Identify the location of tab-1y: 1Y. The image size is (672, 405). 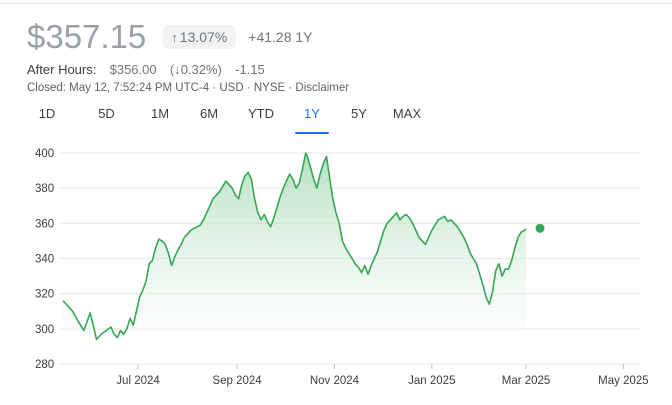
(312, 120).